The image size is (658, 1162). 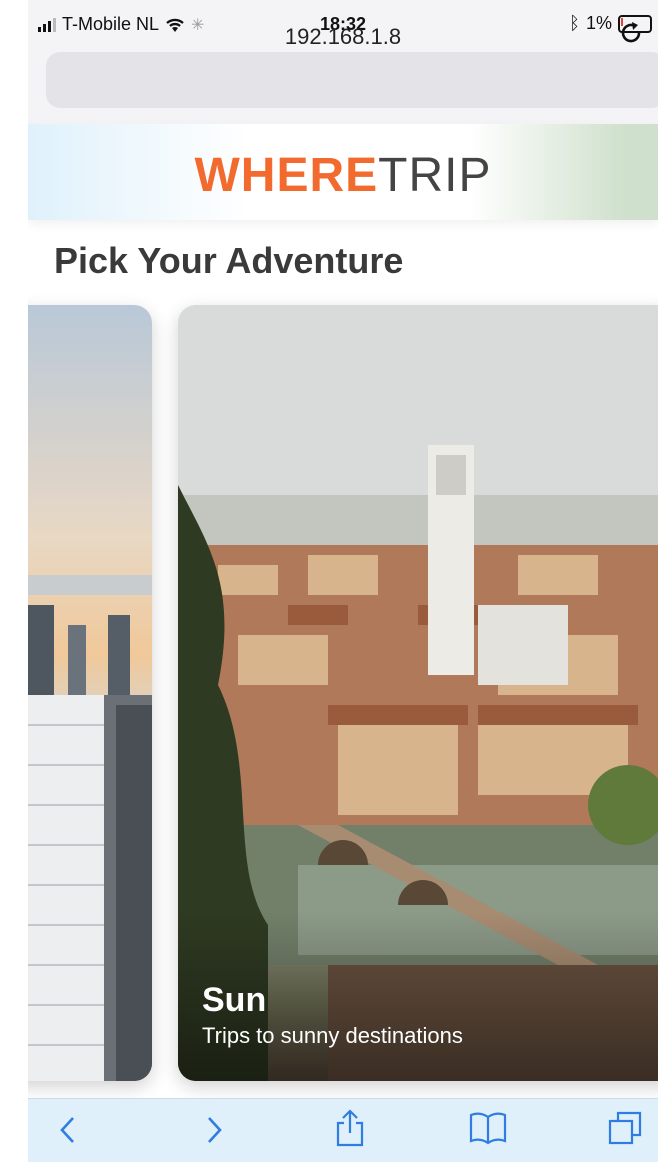 I want to click on address-bar-area, so click(x=343, y=85).